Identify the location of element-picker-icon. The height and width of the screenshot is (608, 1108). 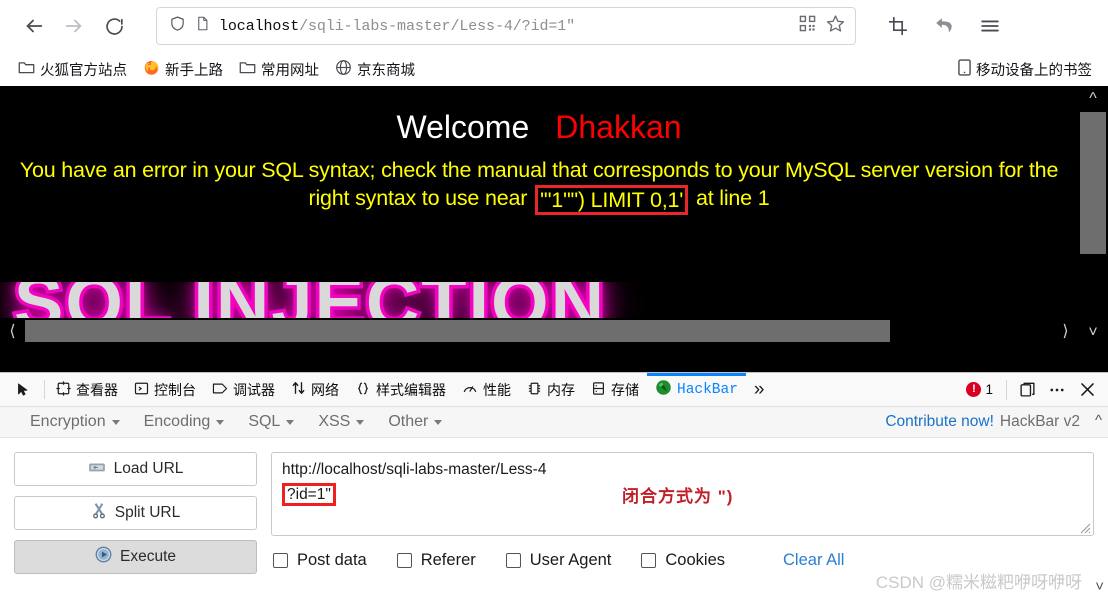
(22, 389).